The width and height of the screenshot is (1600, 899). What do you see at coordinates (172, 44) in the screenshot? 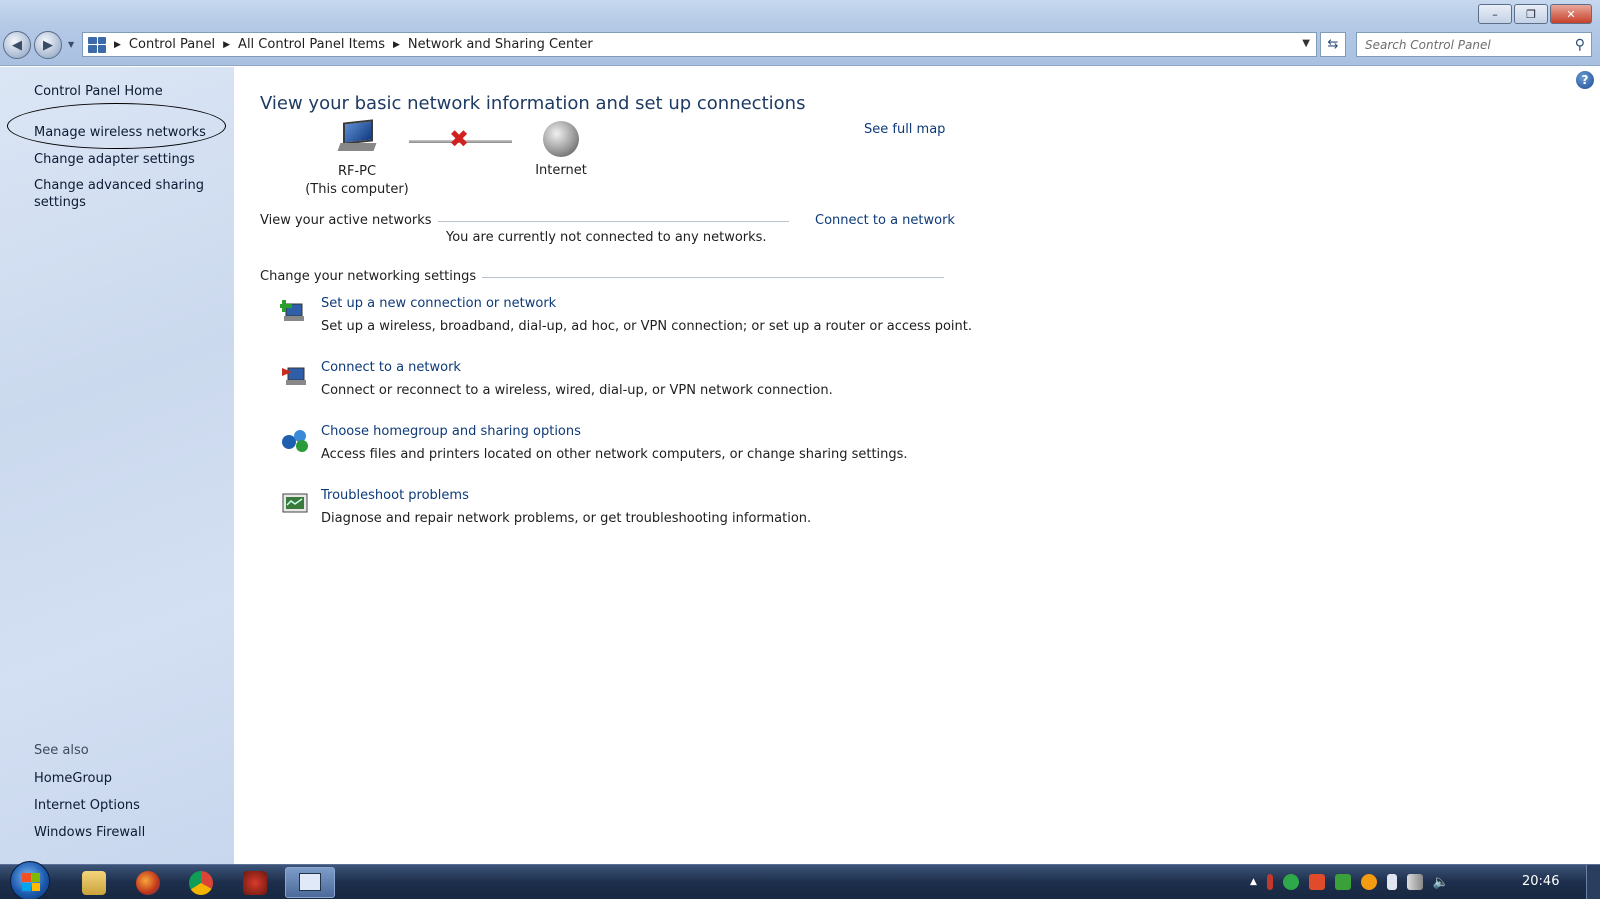
I see `breadcrumb-control-panel: Control Panel` at bounding box center [172, 44].